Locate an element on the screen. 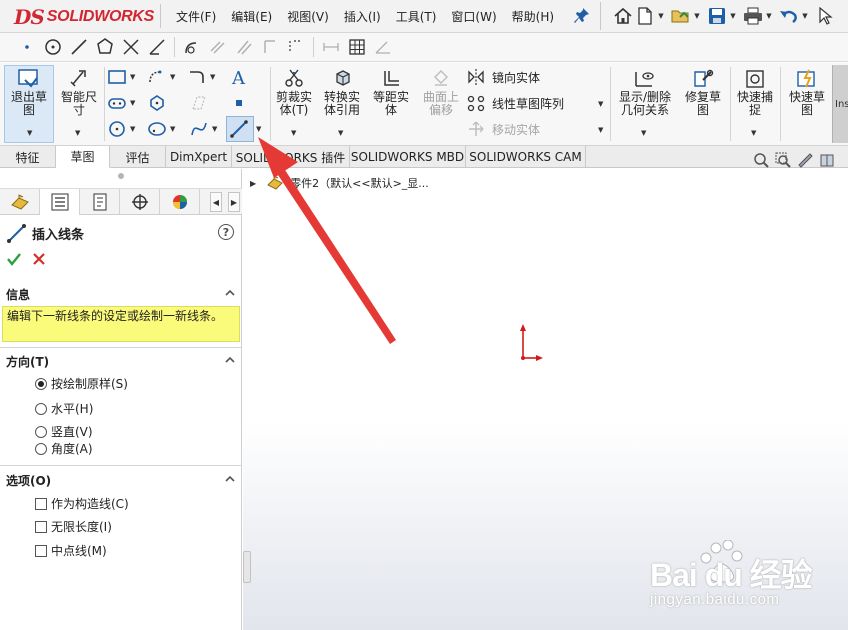 This screenshot has height=630, width=848. previous-view-icon is located at coordinates (805, 160).